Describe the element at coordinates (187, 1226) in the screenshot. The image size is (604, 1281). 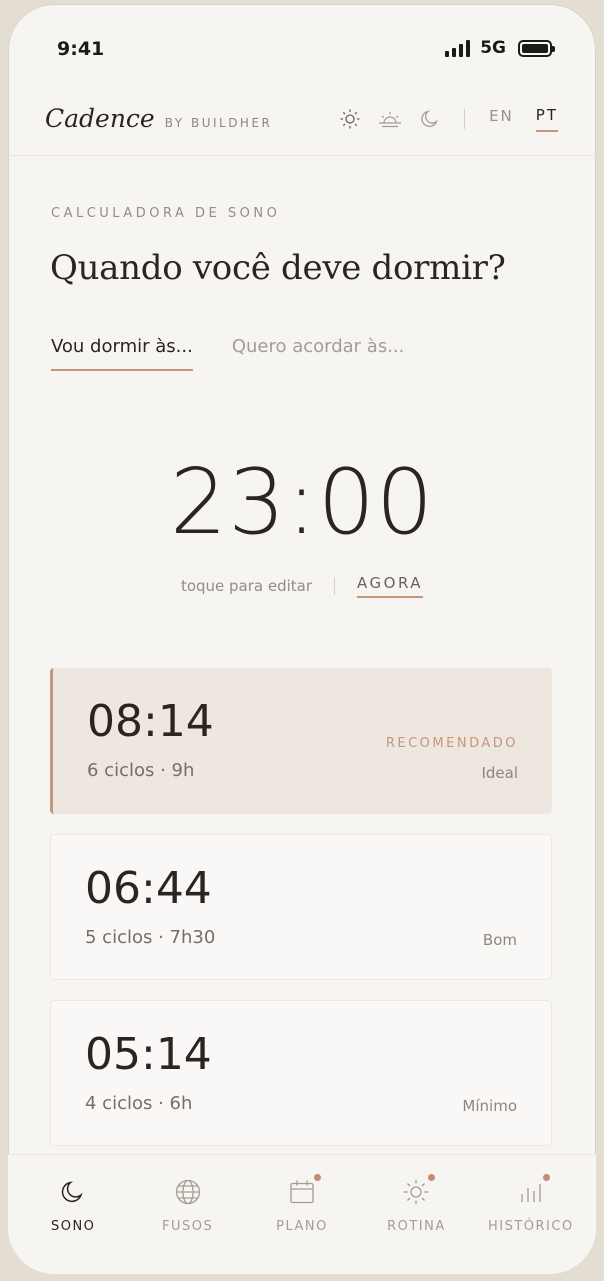
I see `nav-label: FUSOS` at that location.